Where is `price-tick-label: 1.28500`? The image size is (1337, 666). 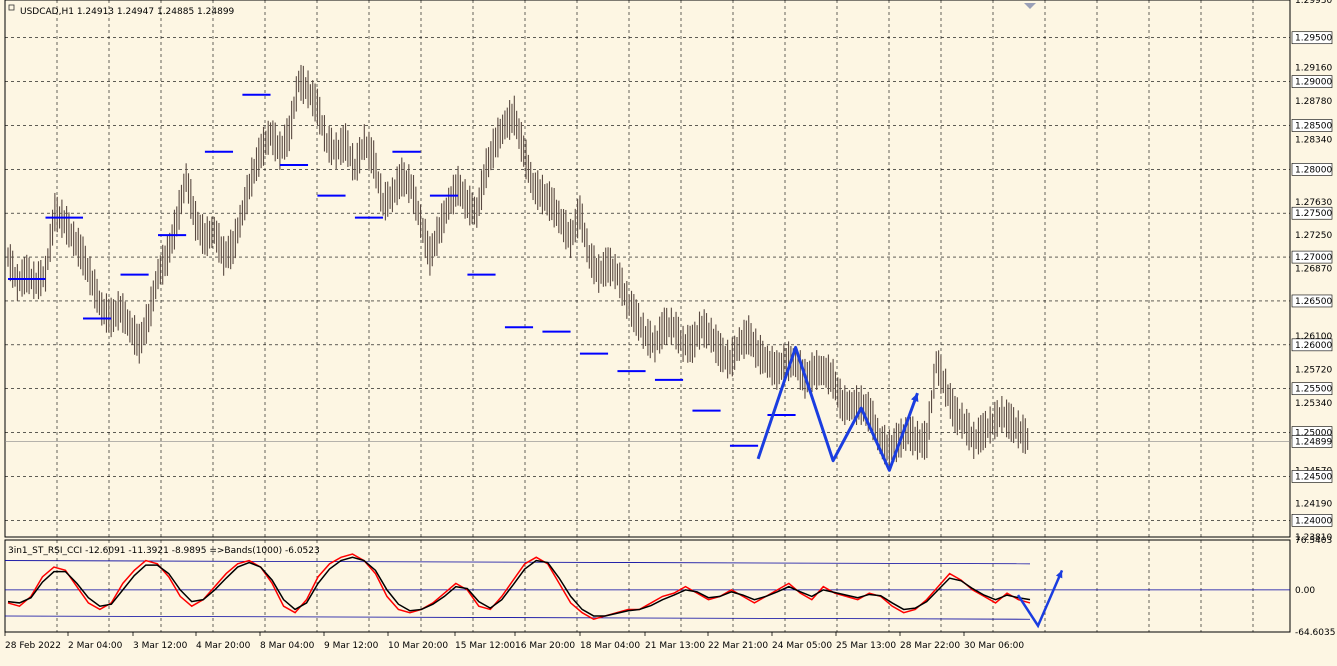
price-tick-label: 1.28500 is located at coordinates (1313, 126).